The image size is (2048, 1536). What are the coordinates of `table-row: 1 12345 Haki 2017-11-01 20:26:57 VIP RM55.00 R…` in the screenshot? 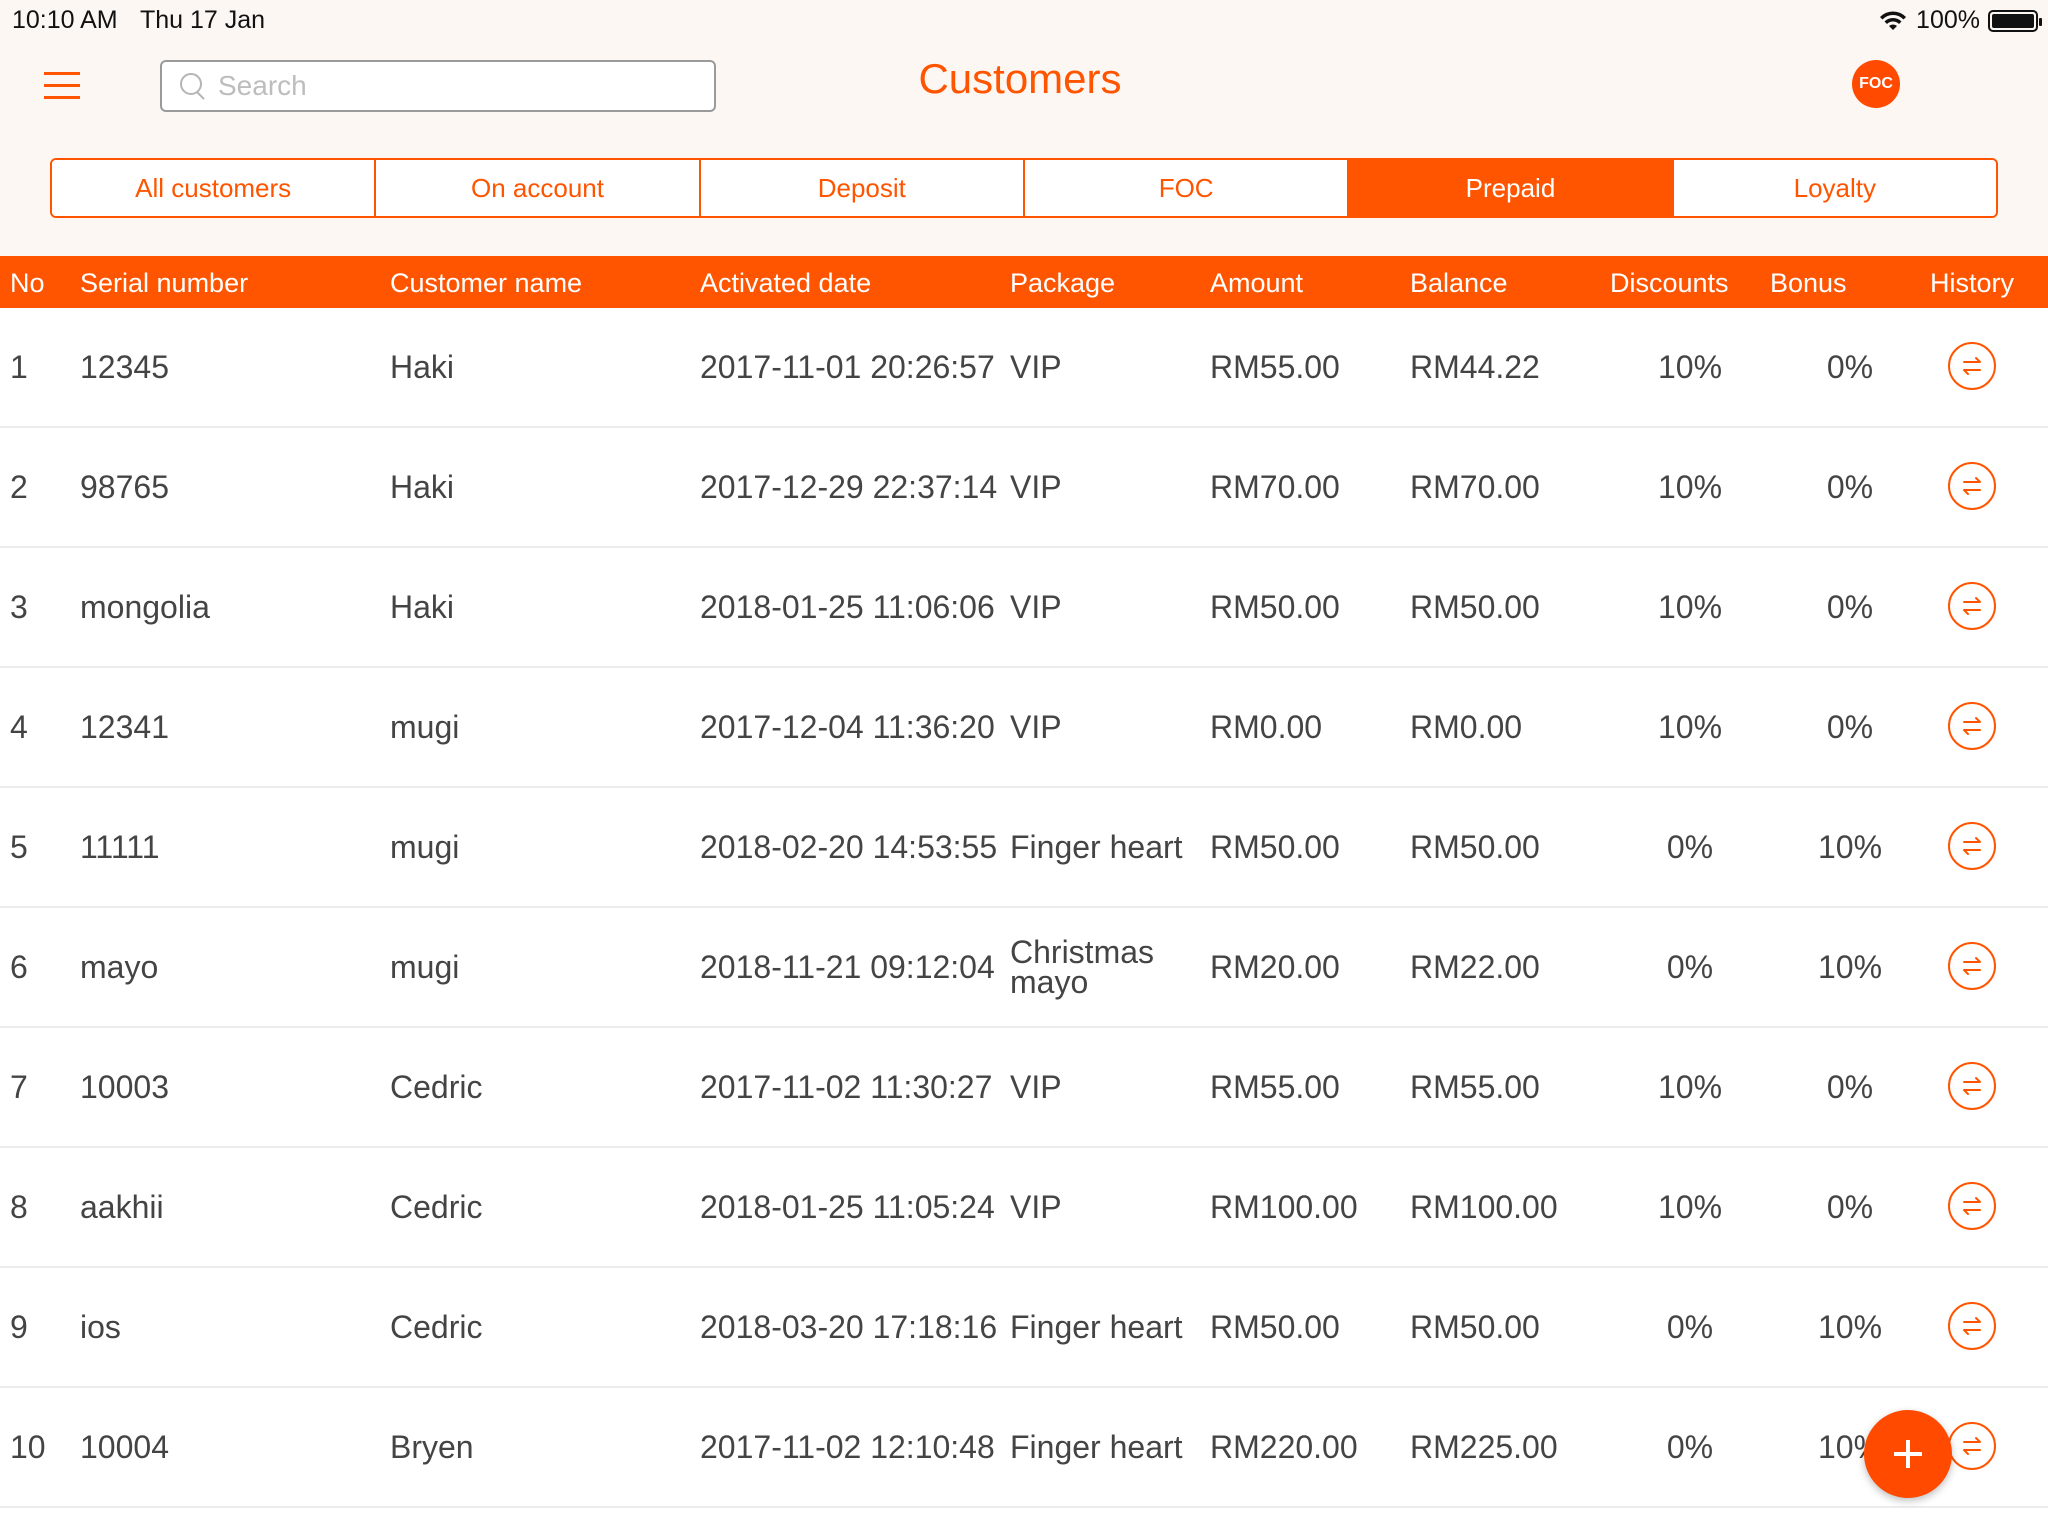 It's located at (1024, 368).